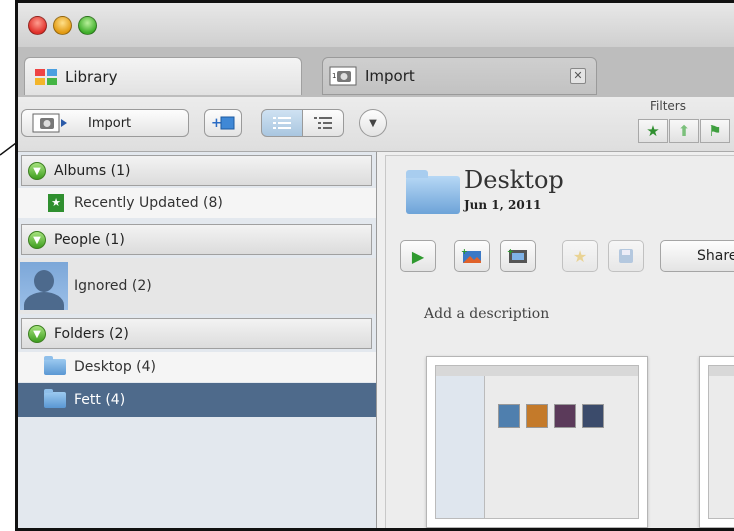 The height and width of the screenshot is (531, 734). I want to click on sidebar-item-recently-updated: ★ Recently Updated (8), so click(197, 203).